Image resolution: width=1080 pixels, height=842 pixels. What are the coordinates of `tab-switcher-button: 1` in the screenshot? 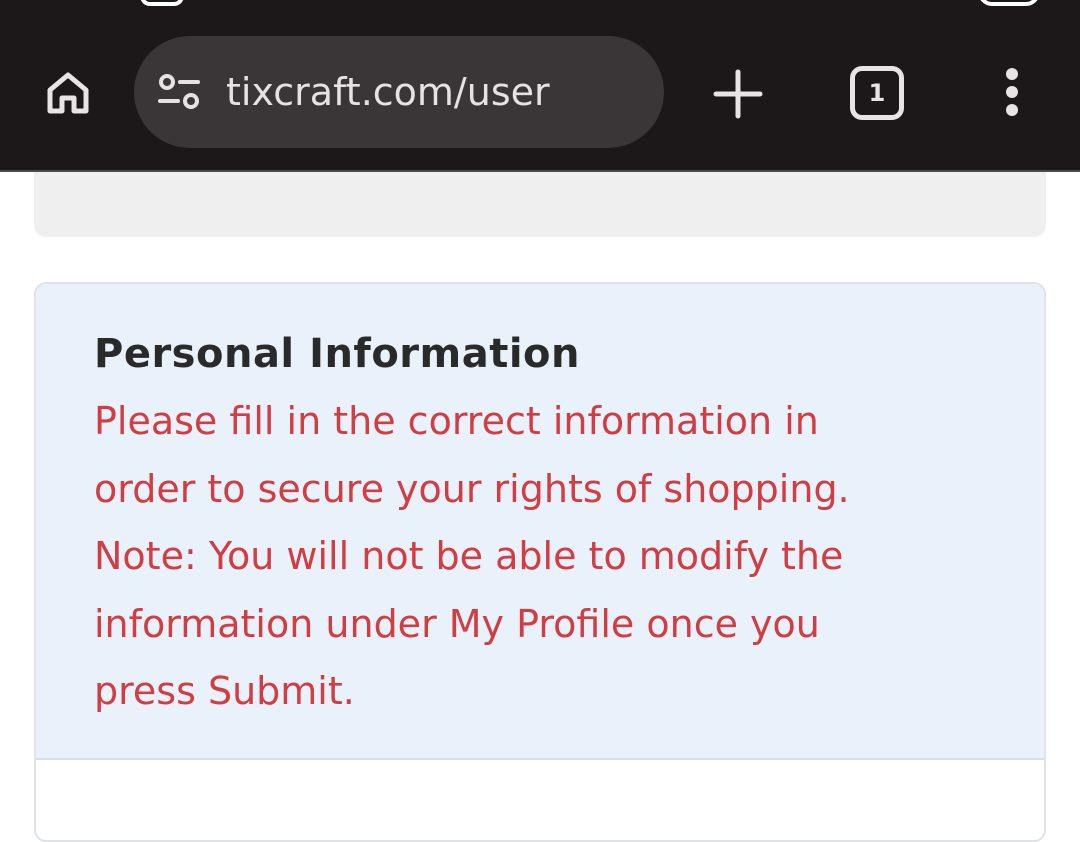 It's located at (877, 93).